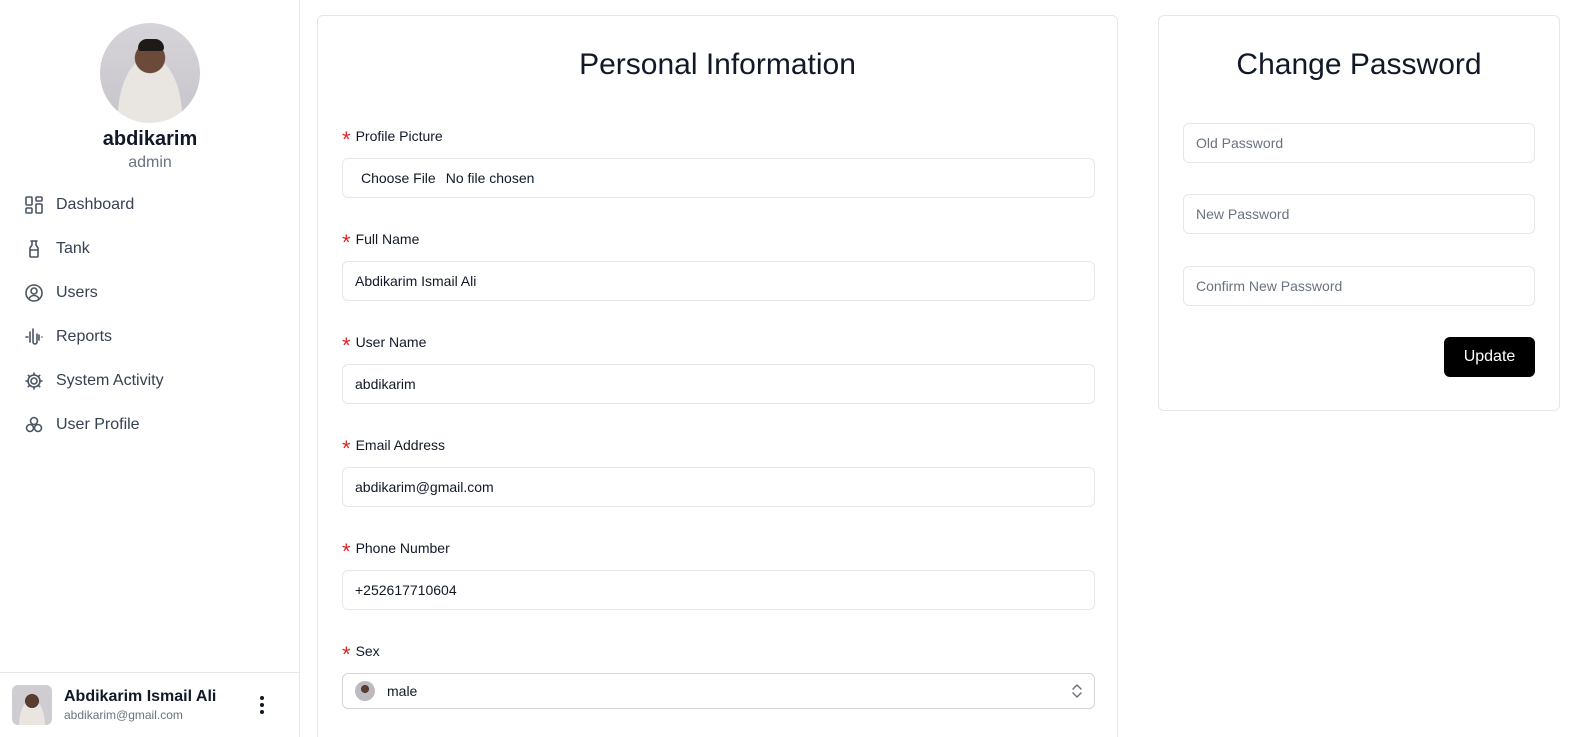 The image size is (1580, 737). What do you see at coordinates (34, 337) in the screenshot?
I see `waveform-icon` at bounding box center [34, 337].